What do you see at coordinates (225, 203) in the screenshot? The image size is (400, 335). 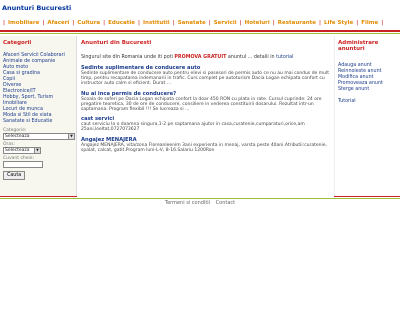 I see `footer-link-contact: Contact` at bounding box center [225, 203].